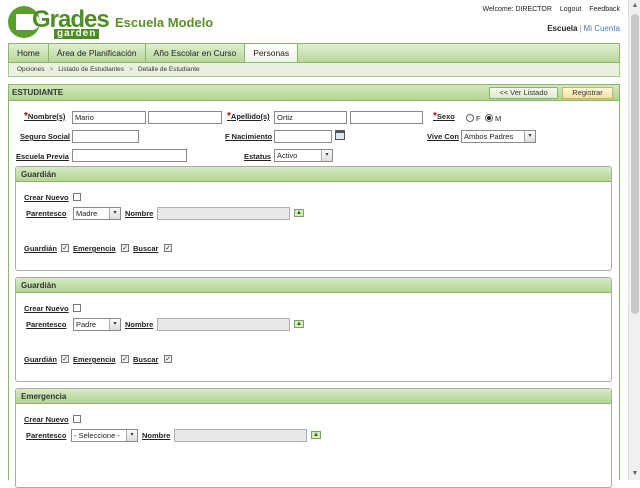 The width and height of the screenshot is (640, 488). Describe the element at coordinates (39, 174) in the screenshot. I see `guardian-1-title: Guardián` at that location.